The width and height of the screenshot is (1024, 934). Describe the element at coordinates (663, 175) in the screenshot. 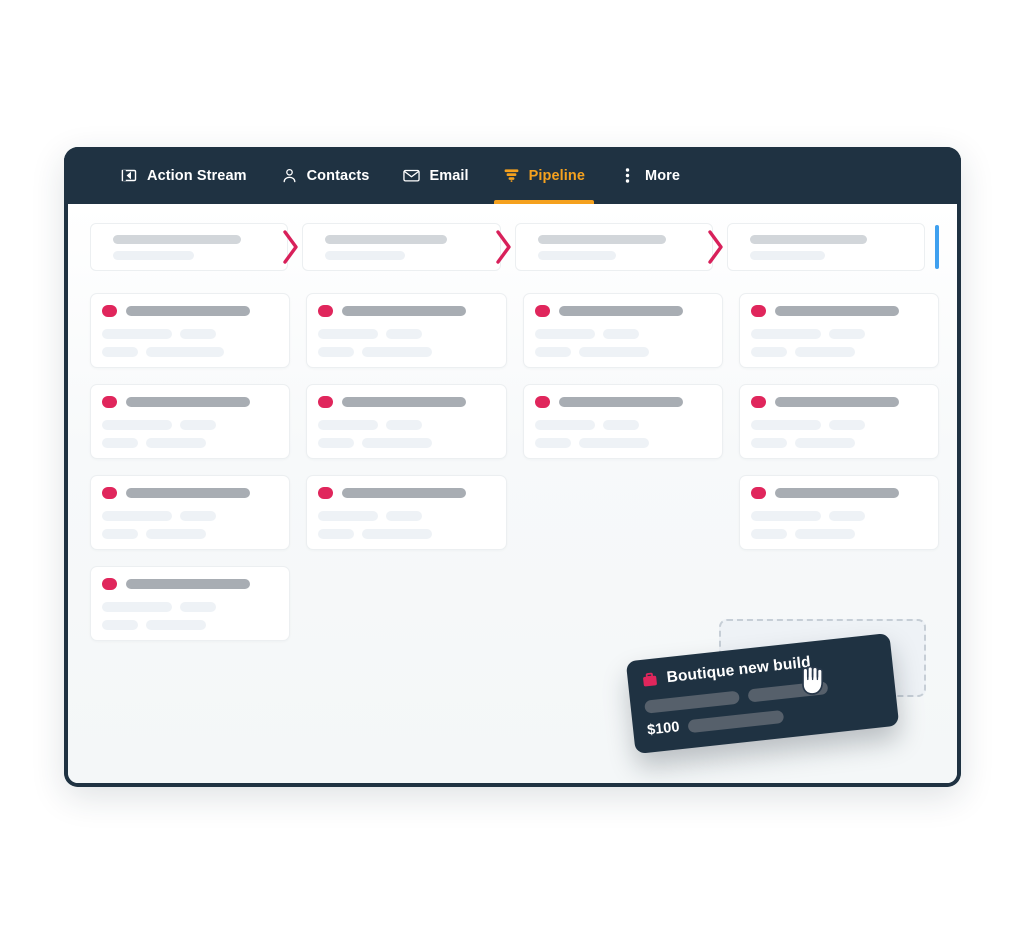

I see `nav-item-label: More` at that location.